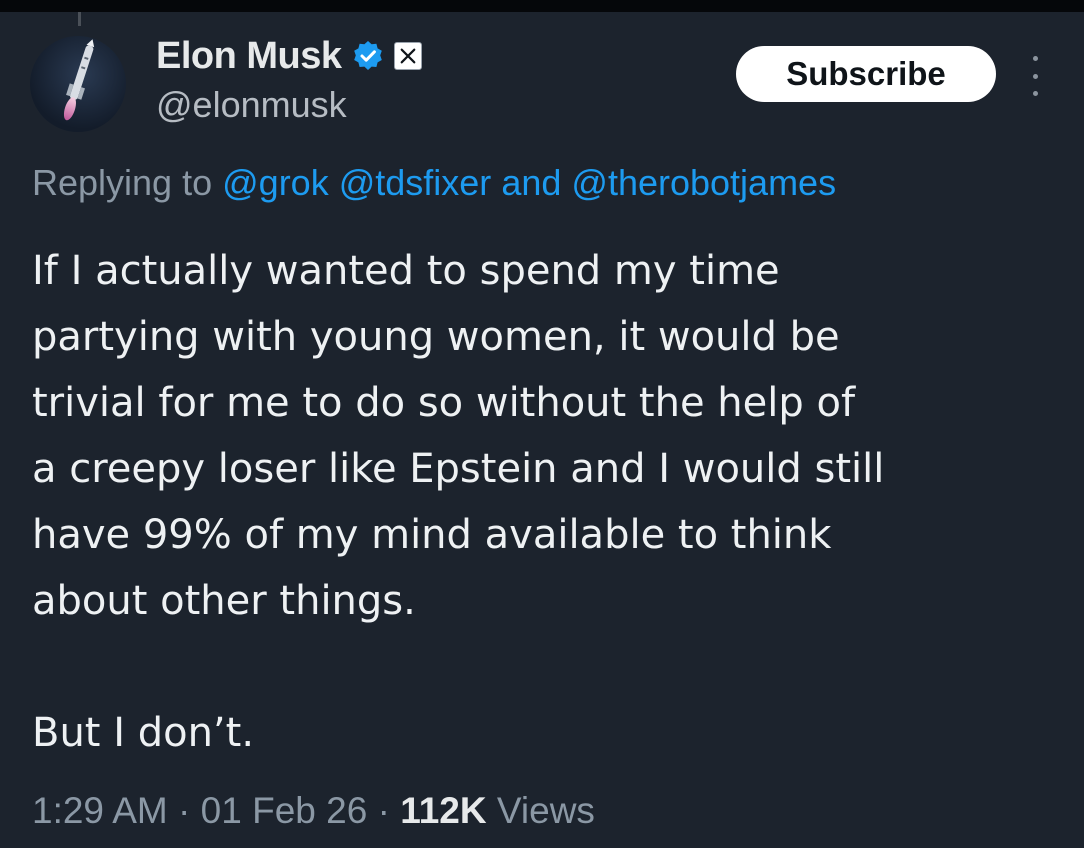 This screenshot has height=848, width=1084. What do you see at coordinates (415, 182) in the screenshot?
I see `mention-link: @tdsfixer` at bounding box center [415, 182].